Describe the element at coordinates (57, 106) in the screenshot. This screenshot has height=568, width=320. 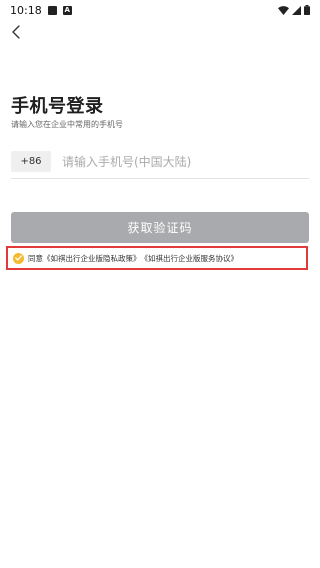
I see `page-title: 手机号登录` at that location.